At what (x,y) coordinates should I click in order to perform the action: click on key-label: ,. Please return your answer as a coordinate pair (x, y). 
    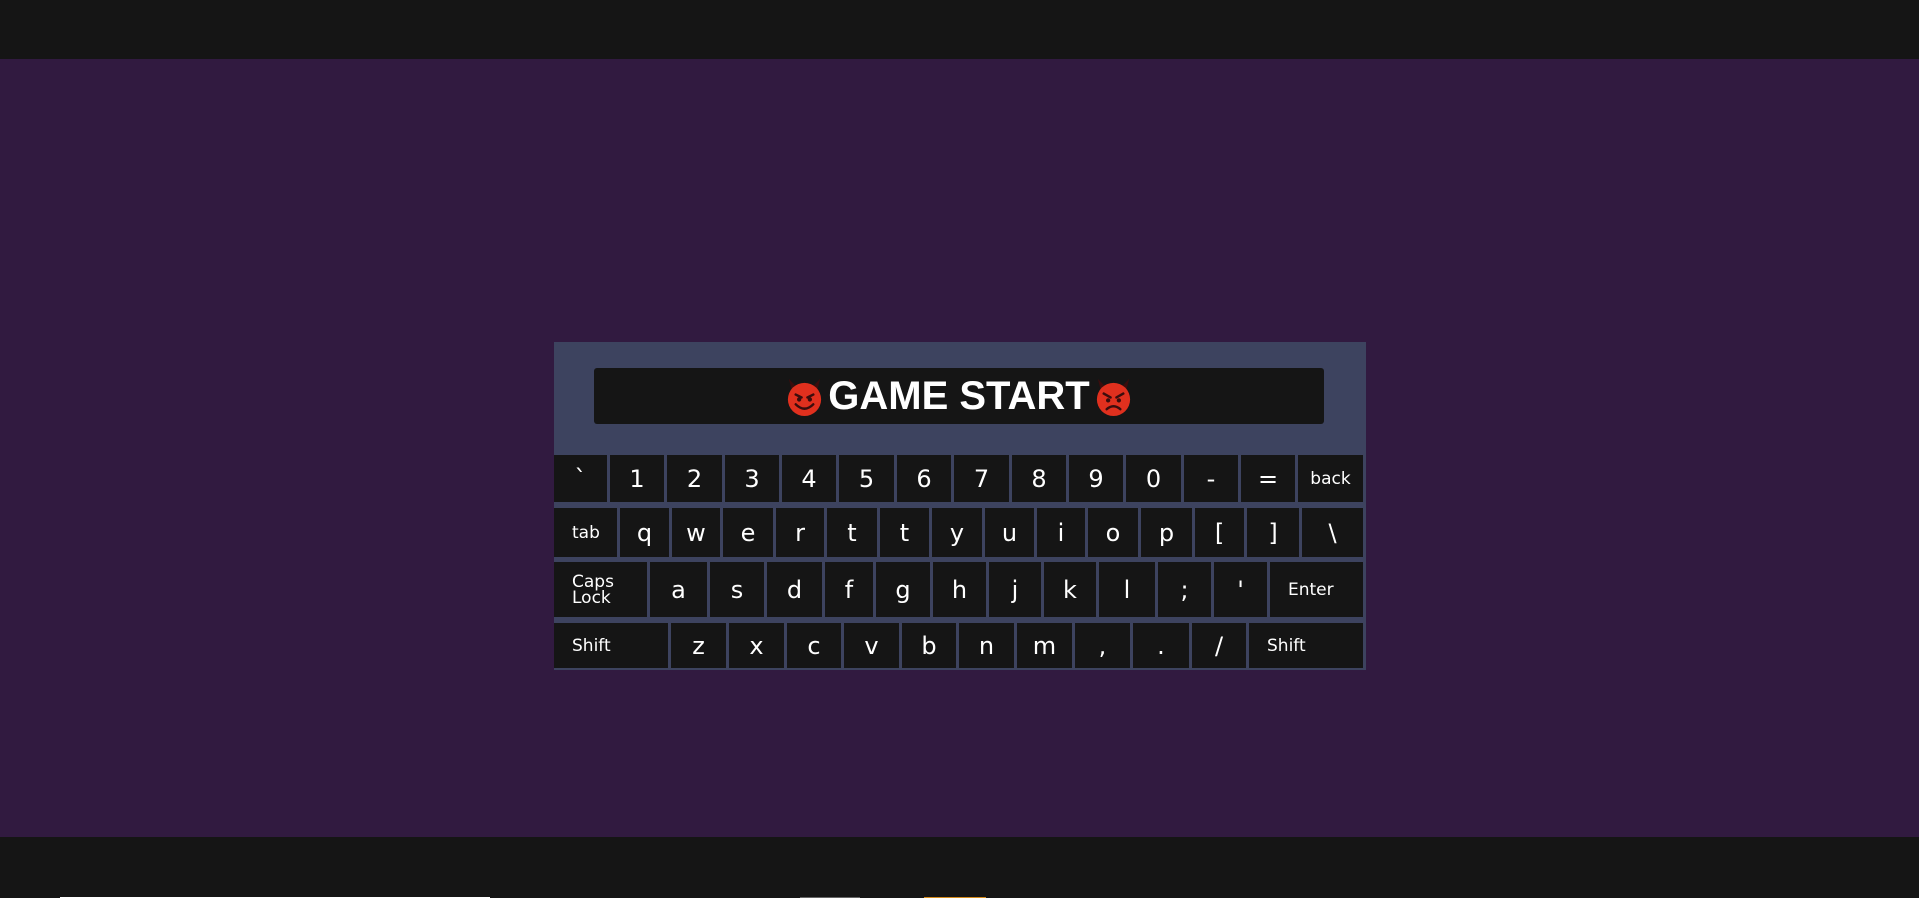
    Looking at the image, I should click on (1102, 645).